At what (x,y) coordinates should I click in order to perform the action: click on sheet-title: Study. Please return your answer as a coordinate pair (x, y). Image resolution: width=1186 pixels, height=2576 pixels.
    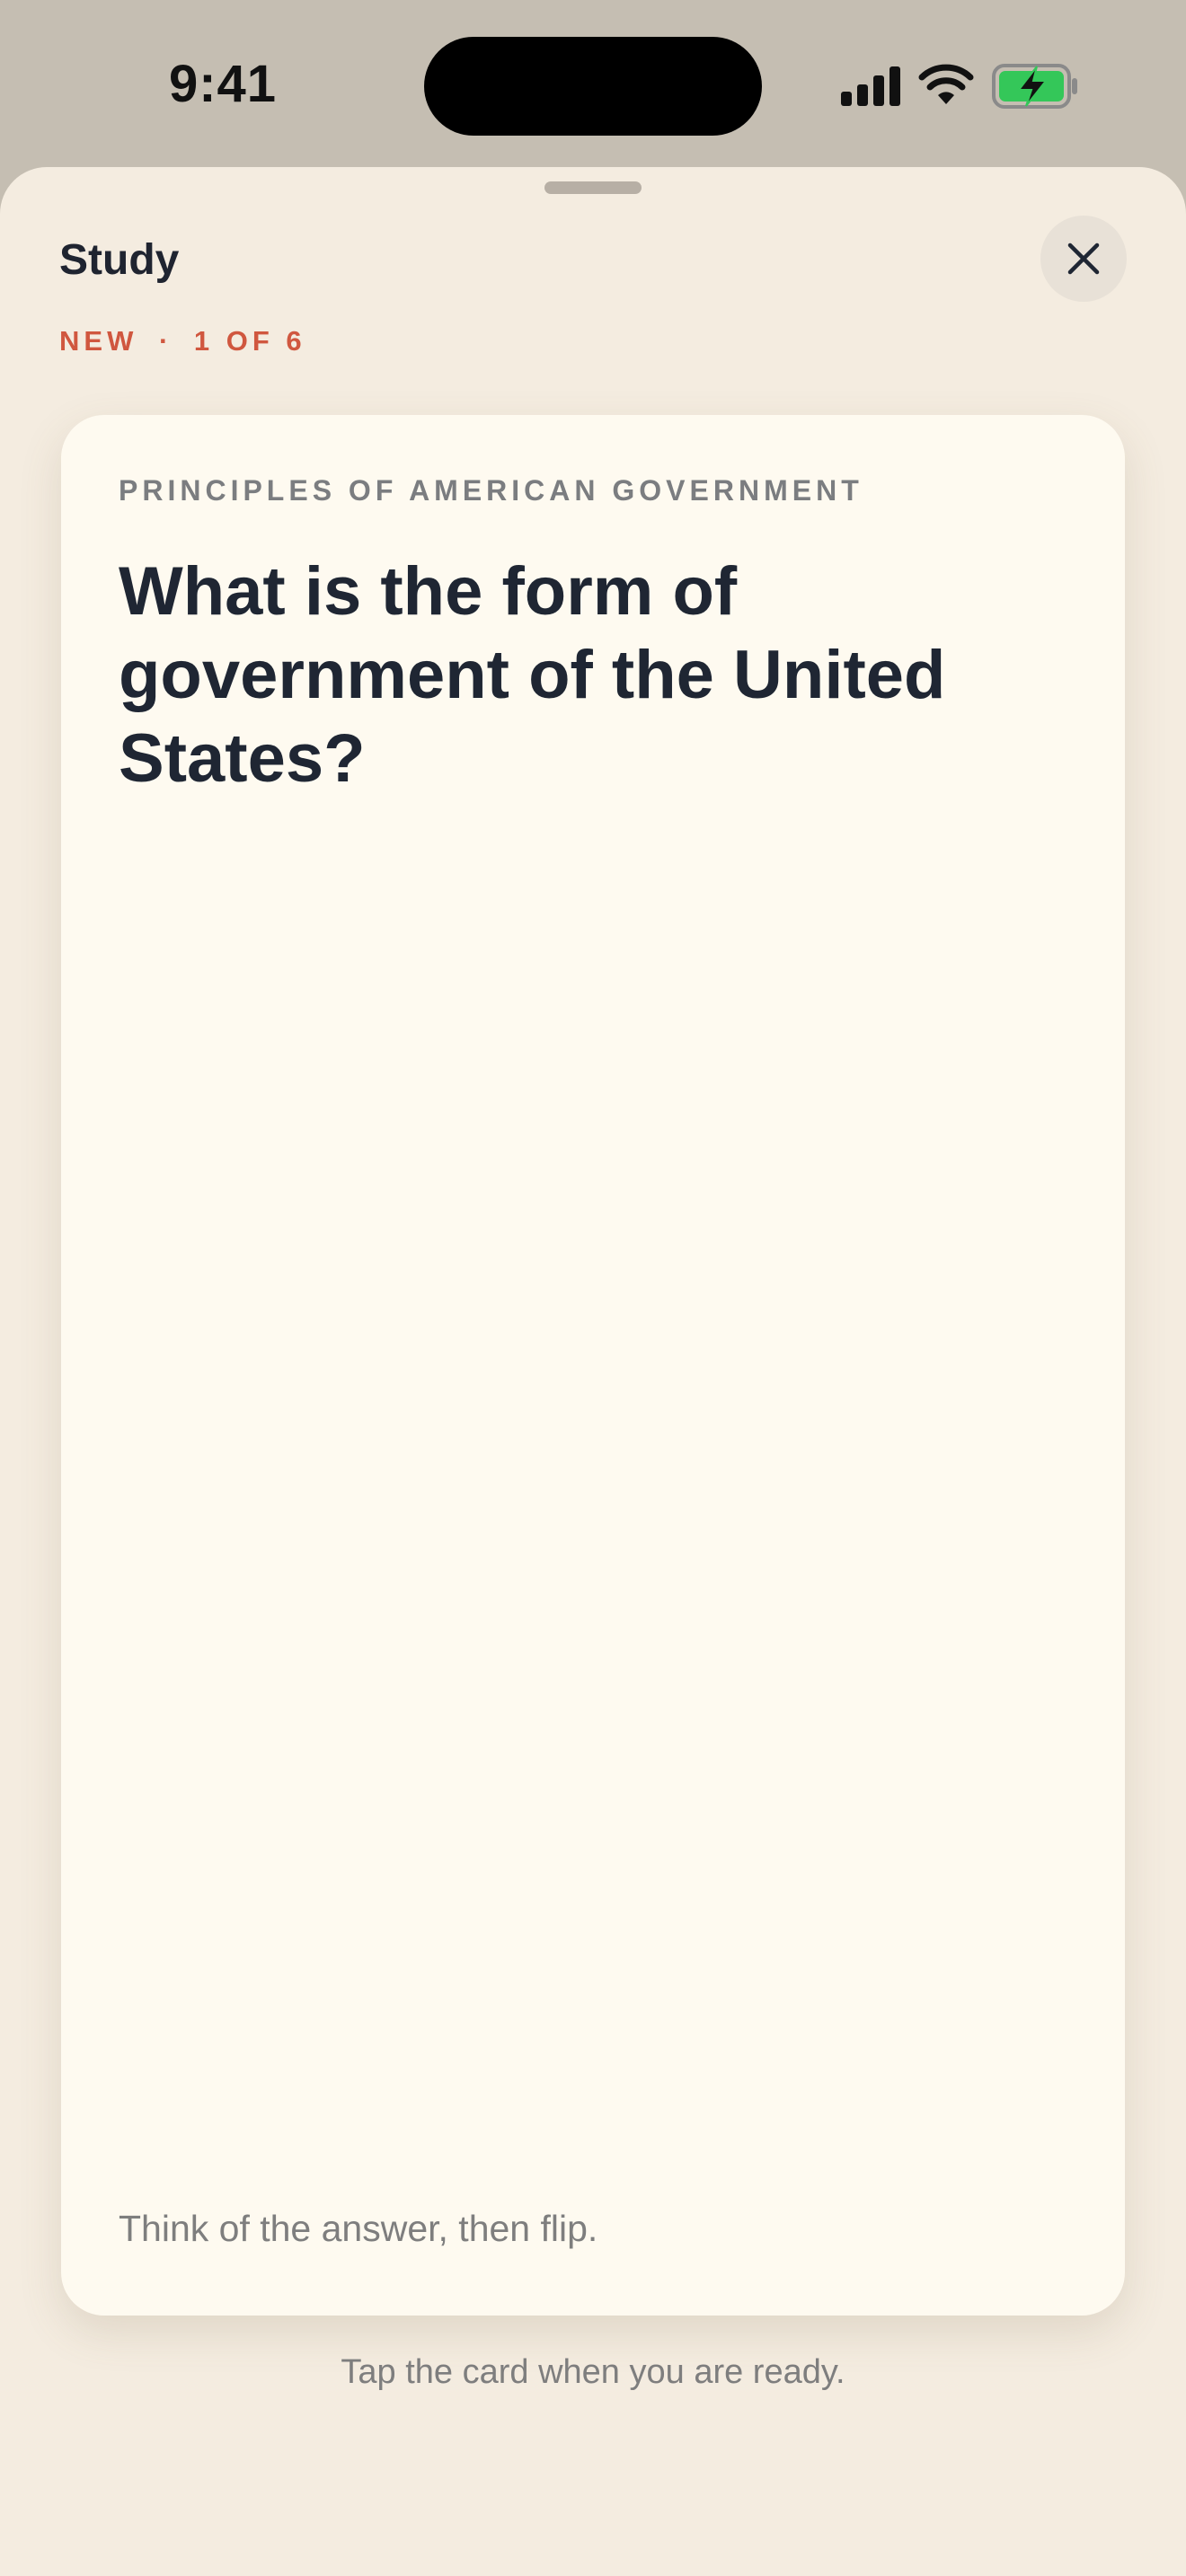
    Looking at the image, I should click on (119, 260).